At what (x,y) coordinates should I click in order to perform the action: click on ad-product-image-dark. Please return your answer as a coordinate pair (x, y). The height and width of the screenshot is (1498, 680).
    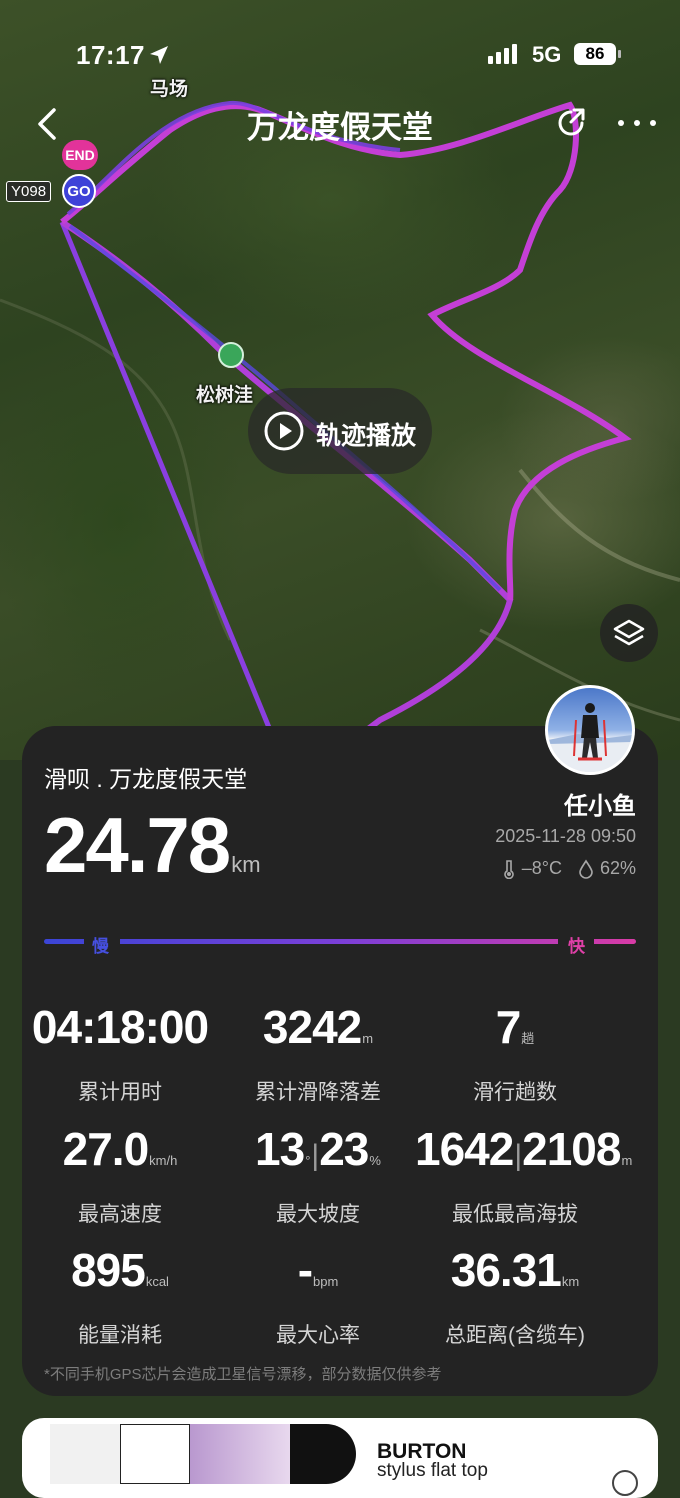
    Looking at the image, I should click on (323, 1454).